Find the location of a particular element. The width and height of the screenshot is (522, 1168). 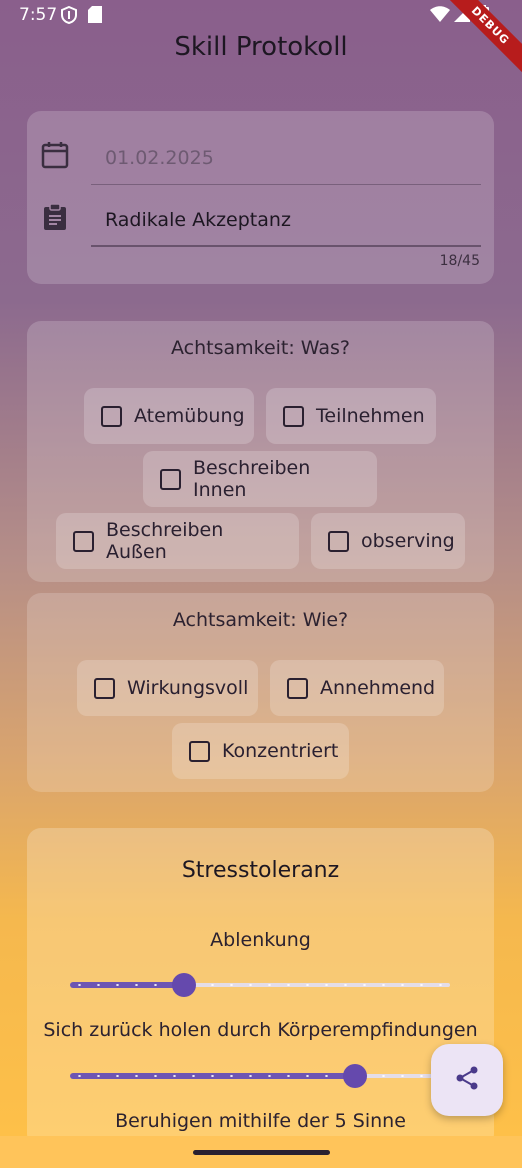

chip-annehmend: Annehmend is located at coordinates (357, 688).